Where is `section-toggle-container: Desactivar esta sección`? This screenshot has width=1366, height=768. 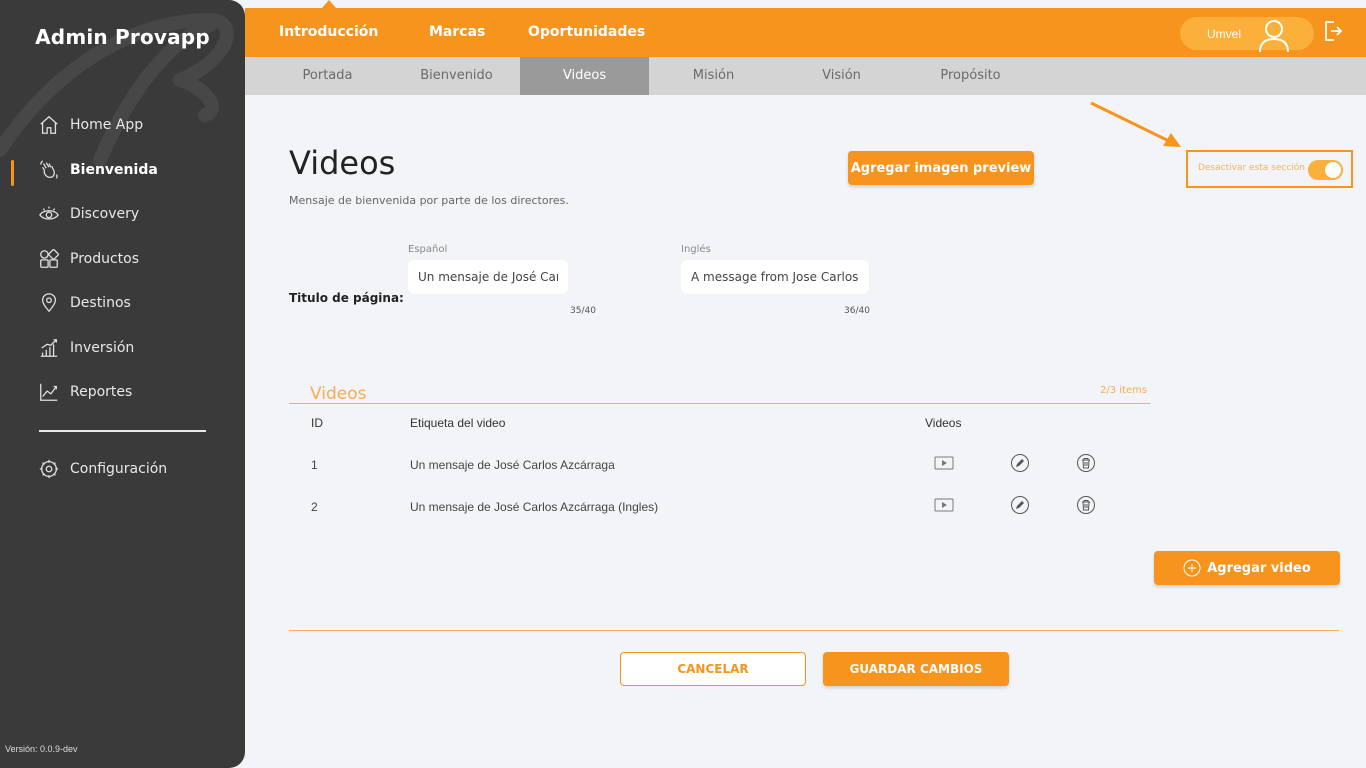
section-toggle-container: Desactivar esta sección is located at coordinates (1269, 169).